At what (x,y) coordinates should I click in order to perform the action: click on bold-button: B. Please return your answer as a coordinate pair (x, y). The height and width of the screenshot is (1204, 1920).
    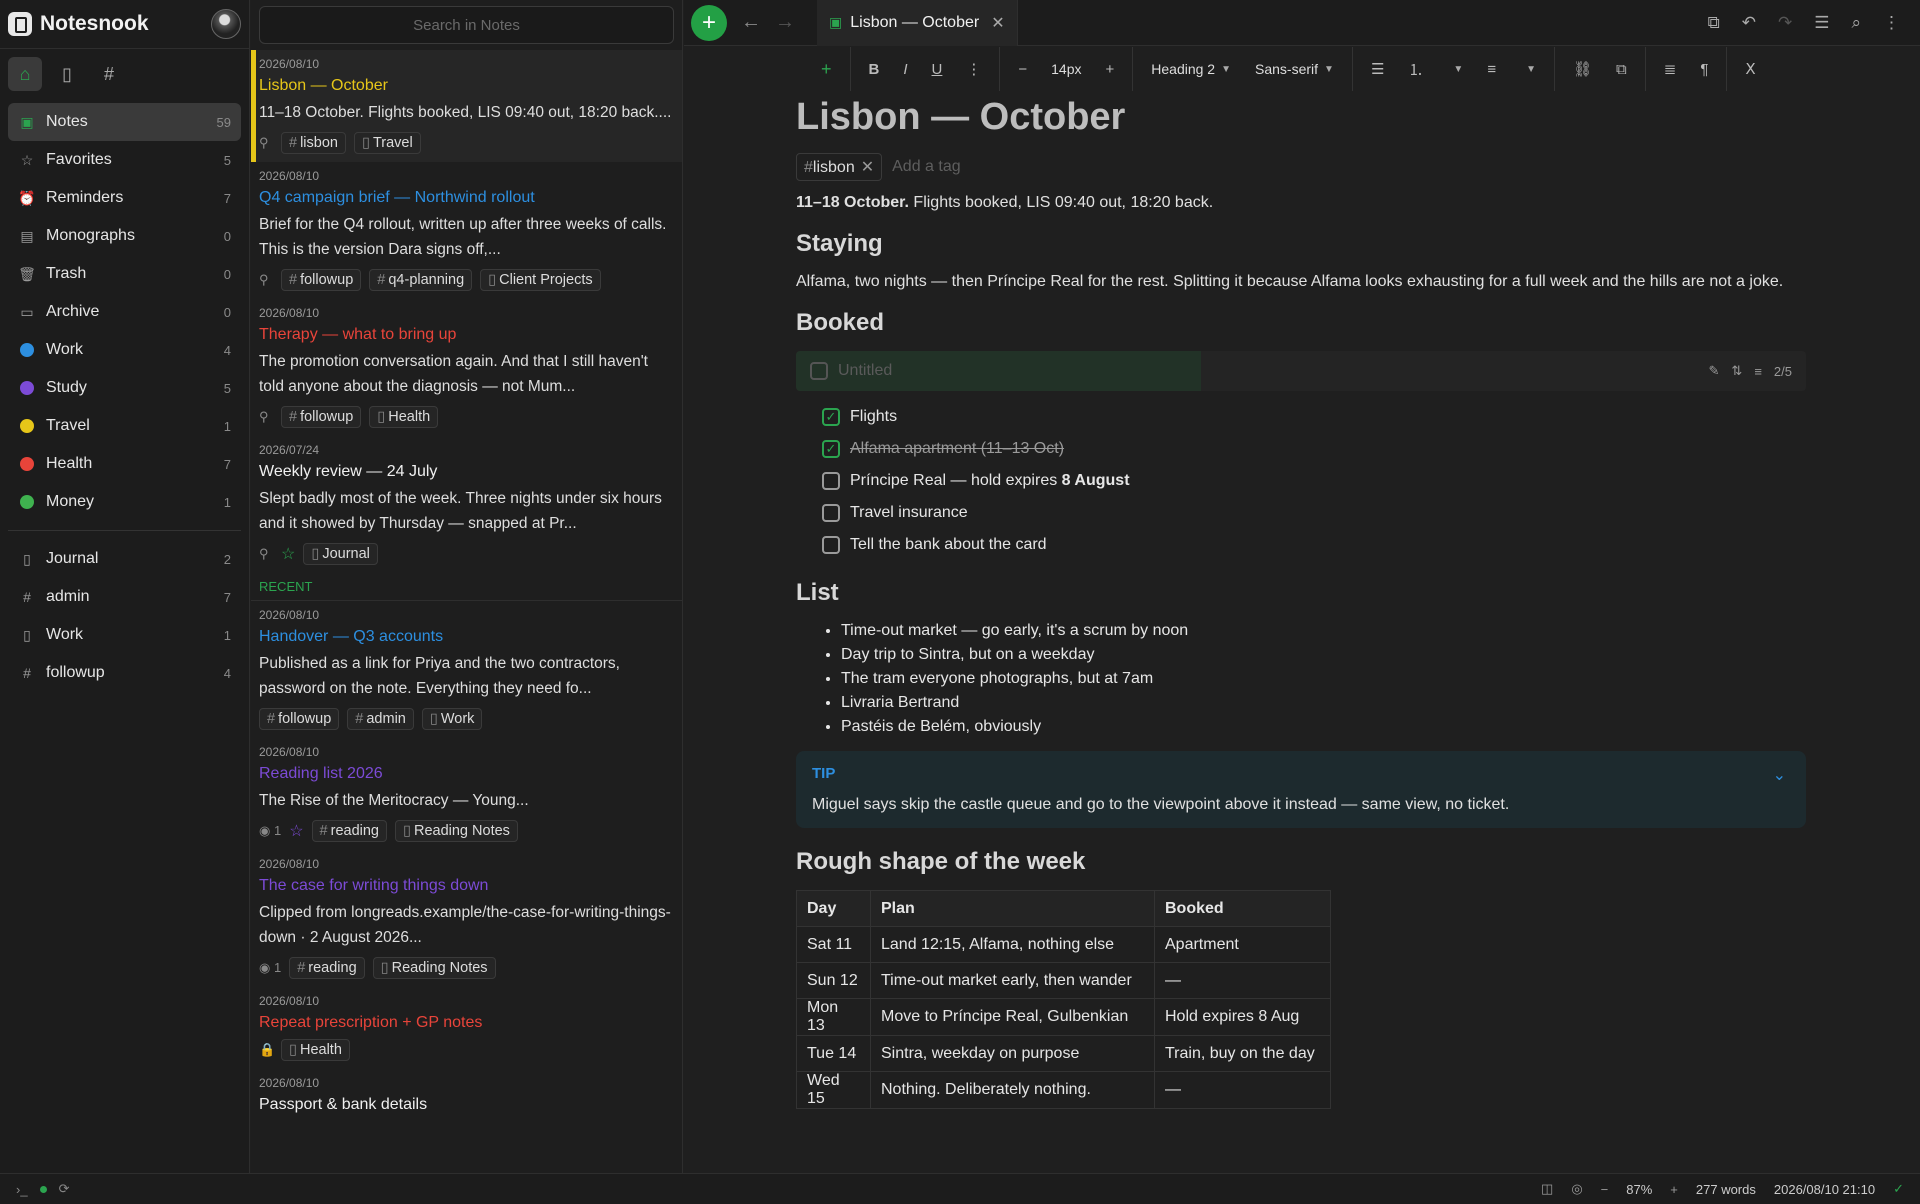
    Looking at the image, I should click on (874, 69).